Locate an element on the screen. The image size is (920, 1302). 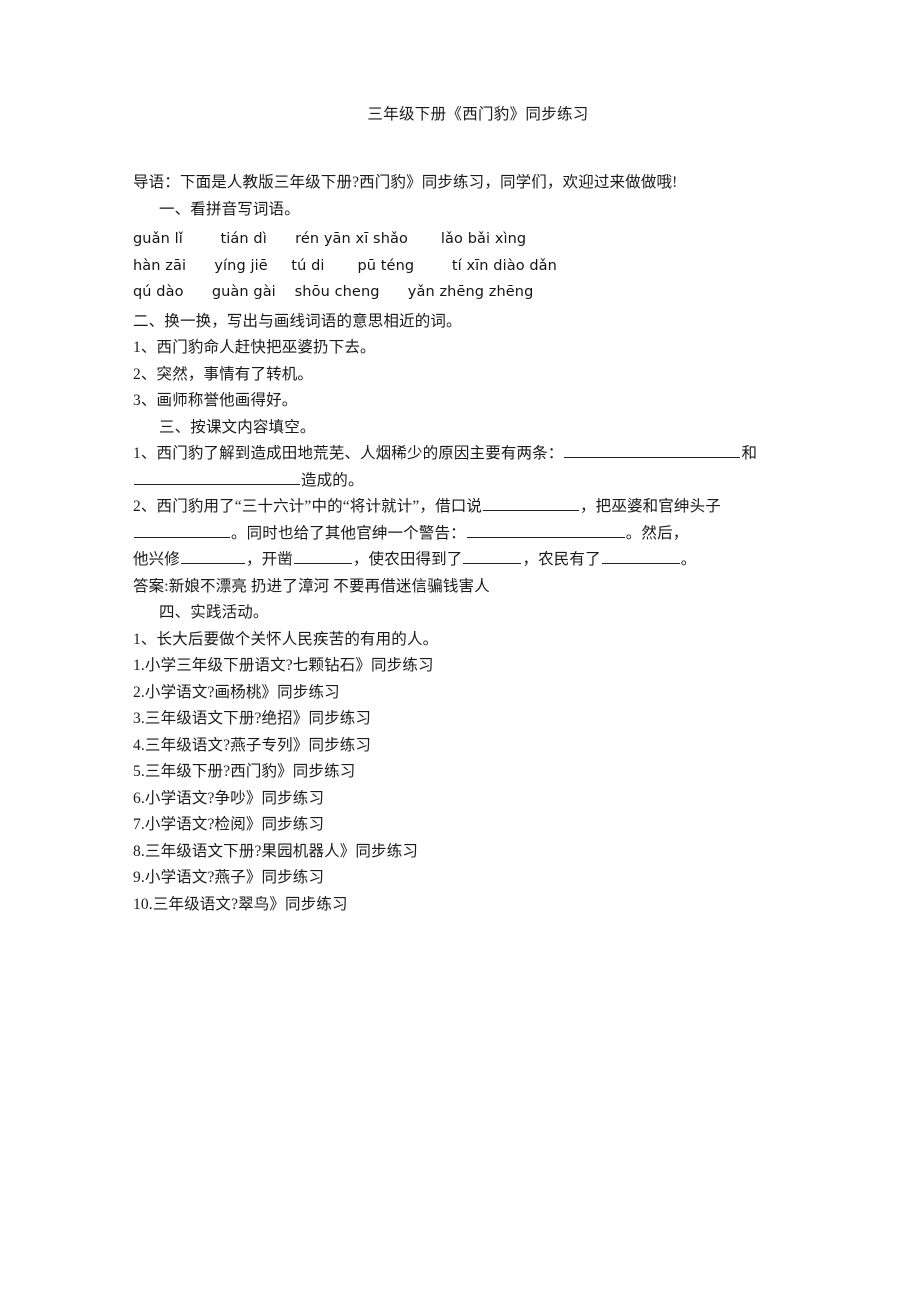
fill-blank-q3-c is located at coordinates (492, 556).